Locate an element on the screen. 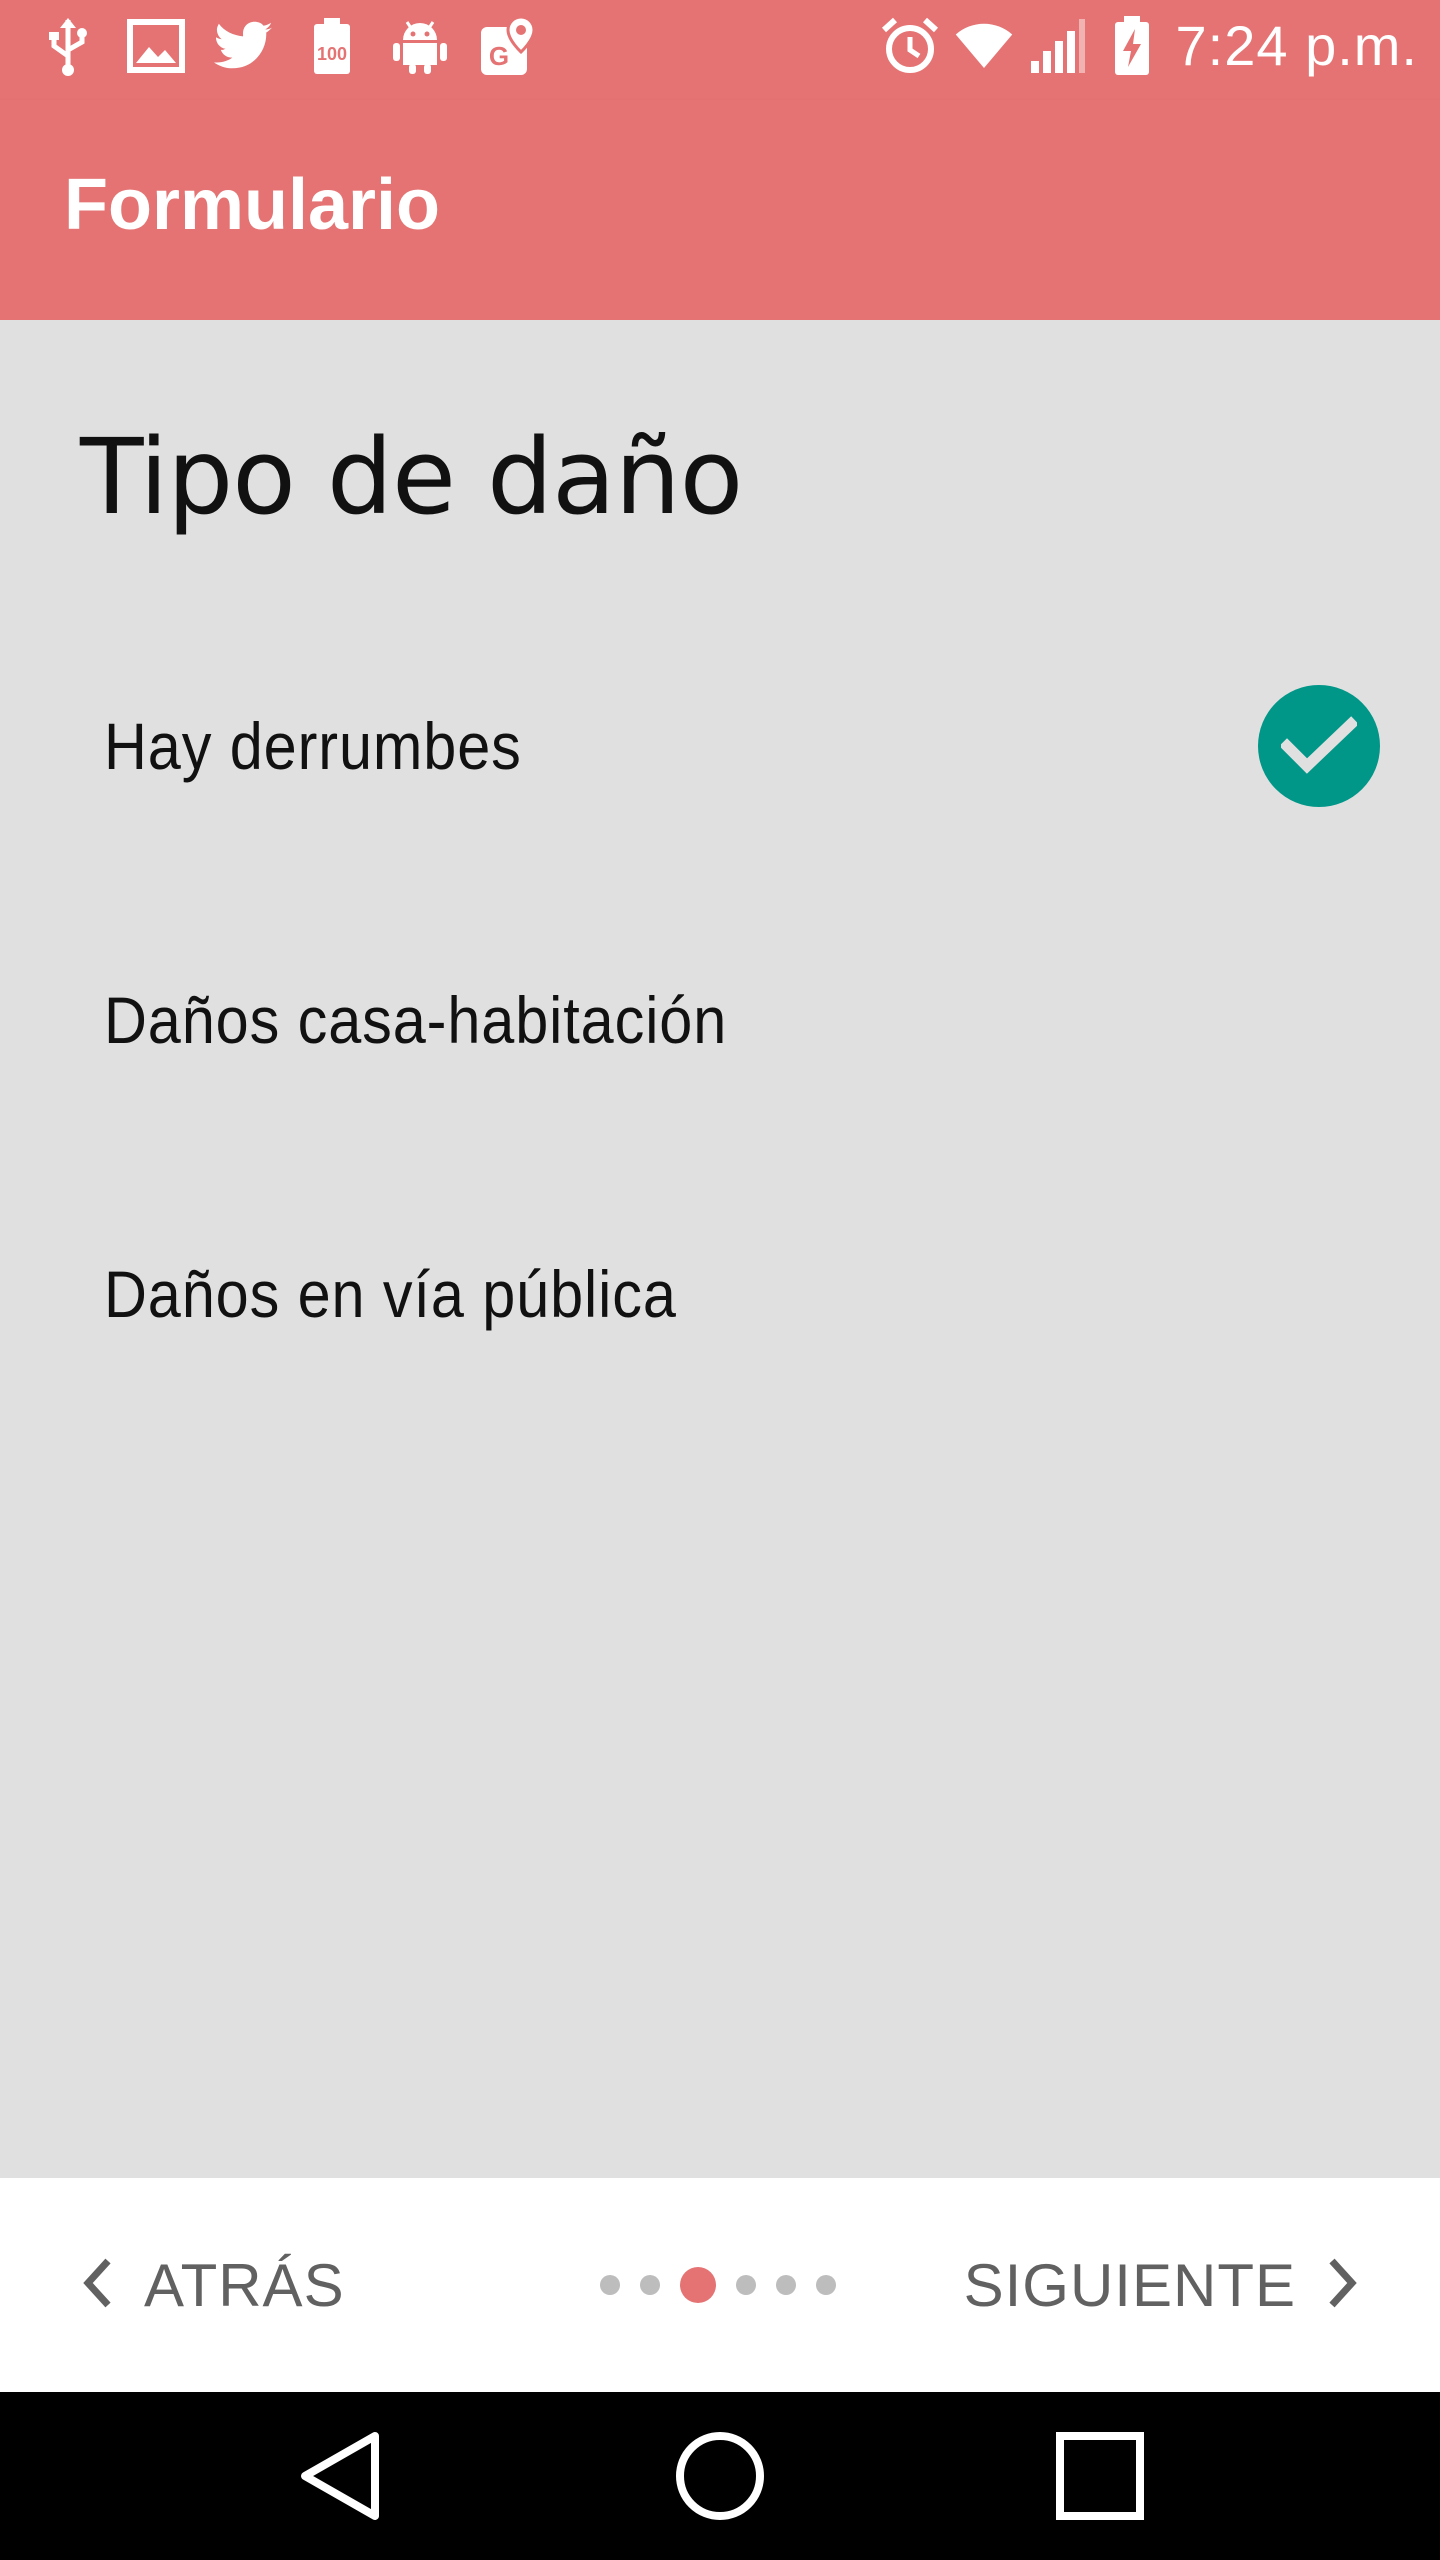 The height and width of the screenshot is (2560, 1440). gallery-icon is located at coordinates (156, 46).